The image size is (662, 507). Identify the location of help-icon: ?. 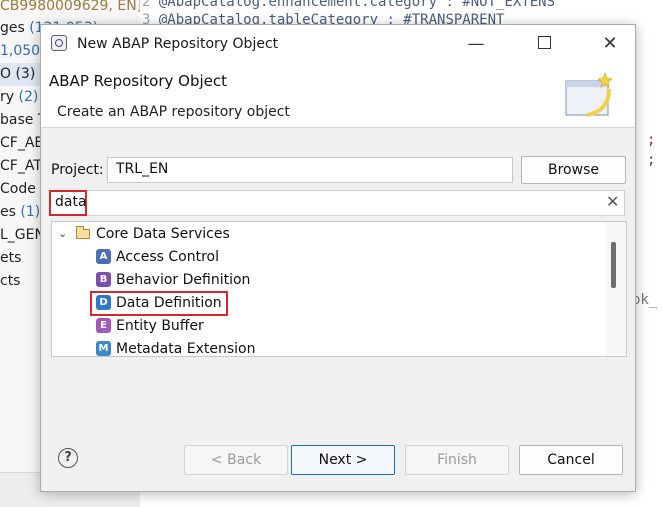
(68, 458).